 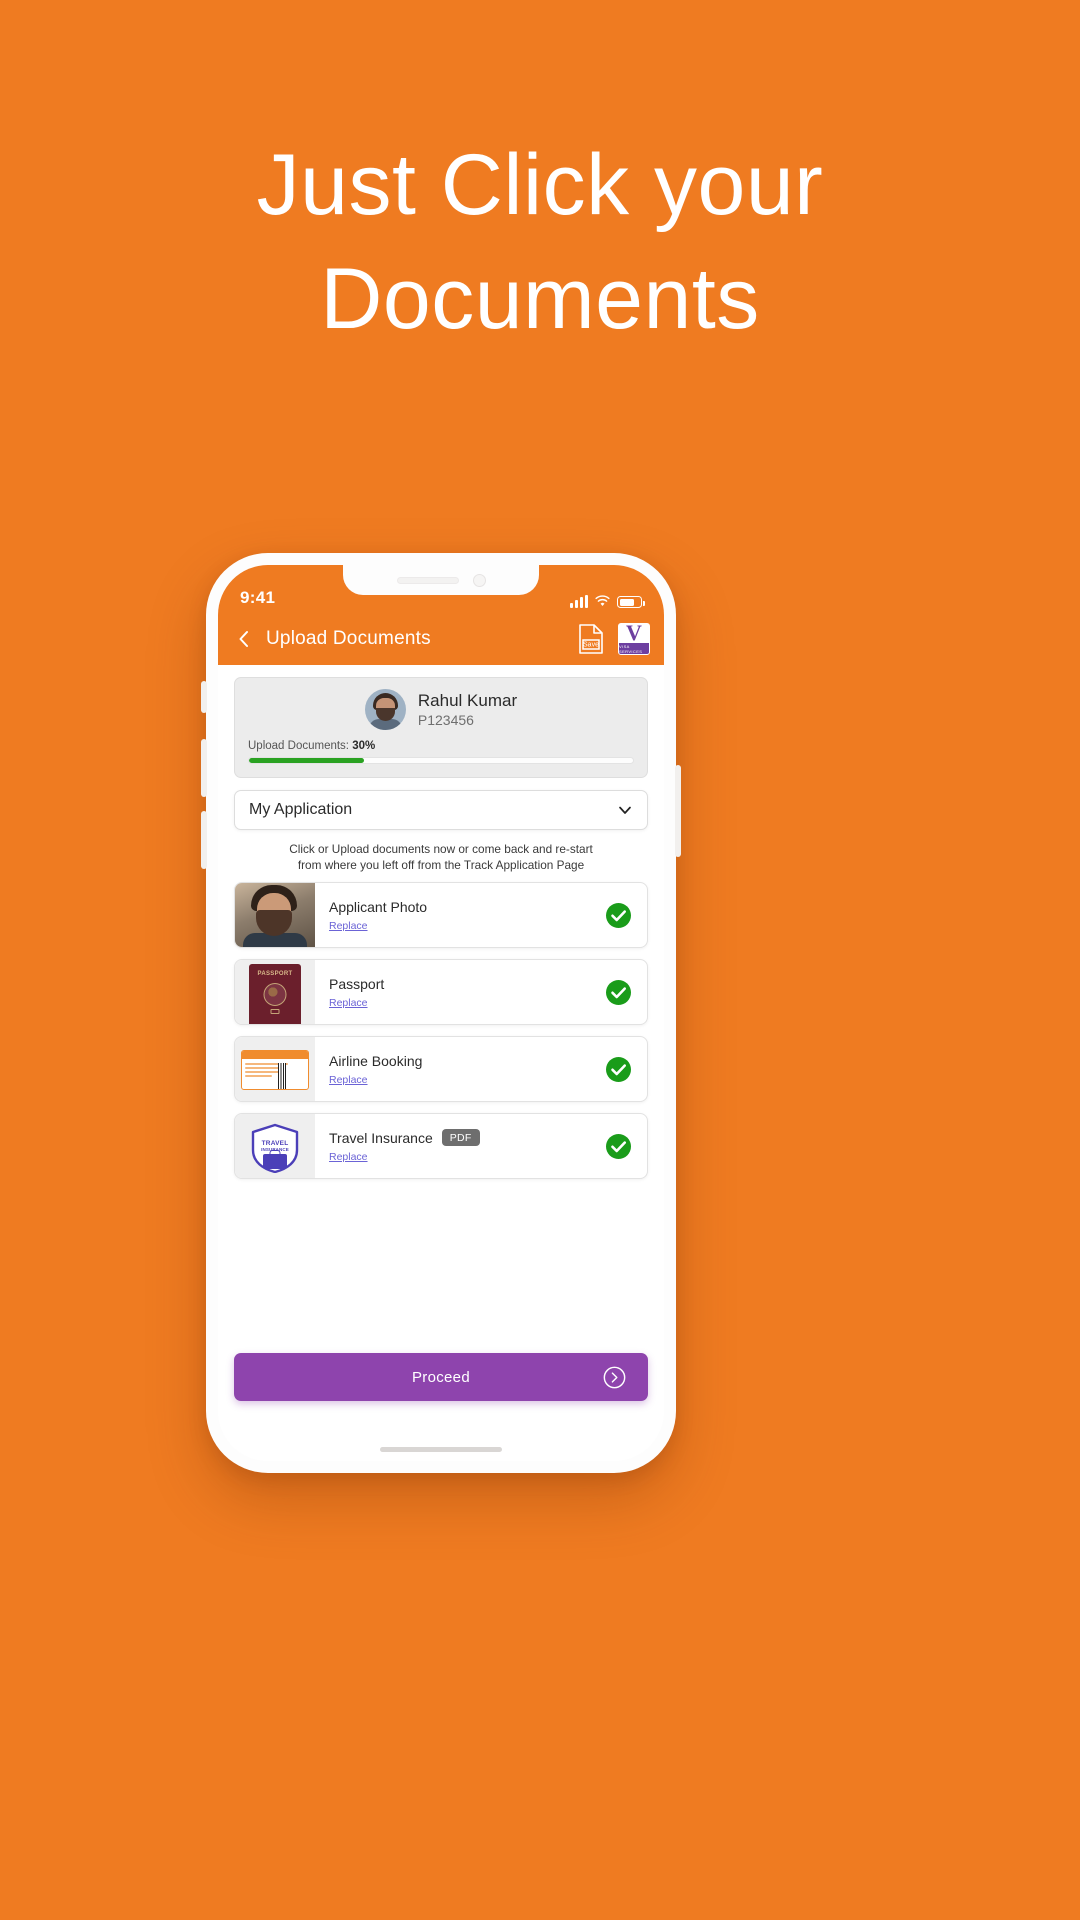 What do you see at coordinates (591, 639) in the screenshot?
I see `save-document-icon: Save` at bounding box center [591, 639].